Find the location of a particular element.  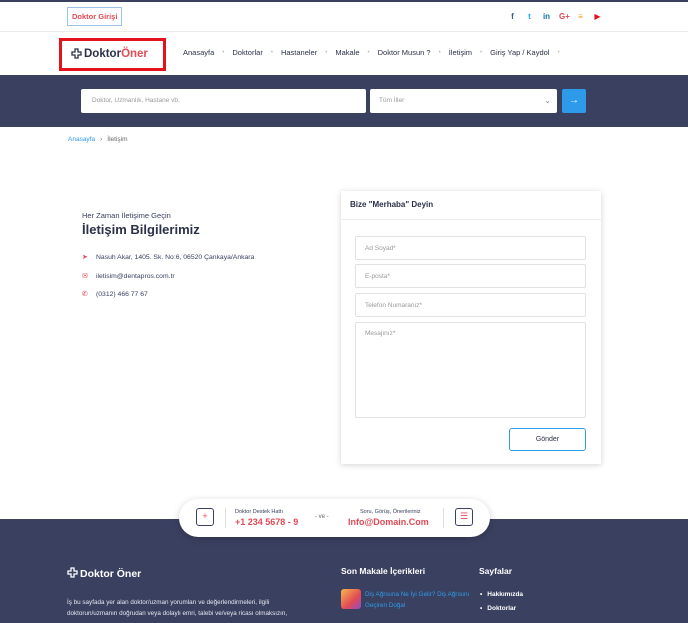

breadcrumb: Anasayfa › İletişim is located at coordinates (98, 139).